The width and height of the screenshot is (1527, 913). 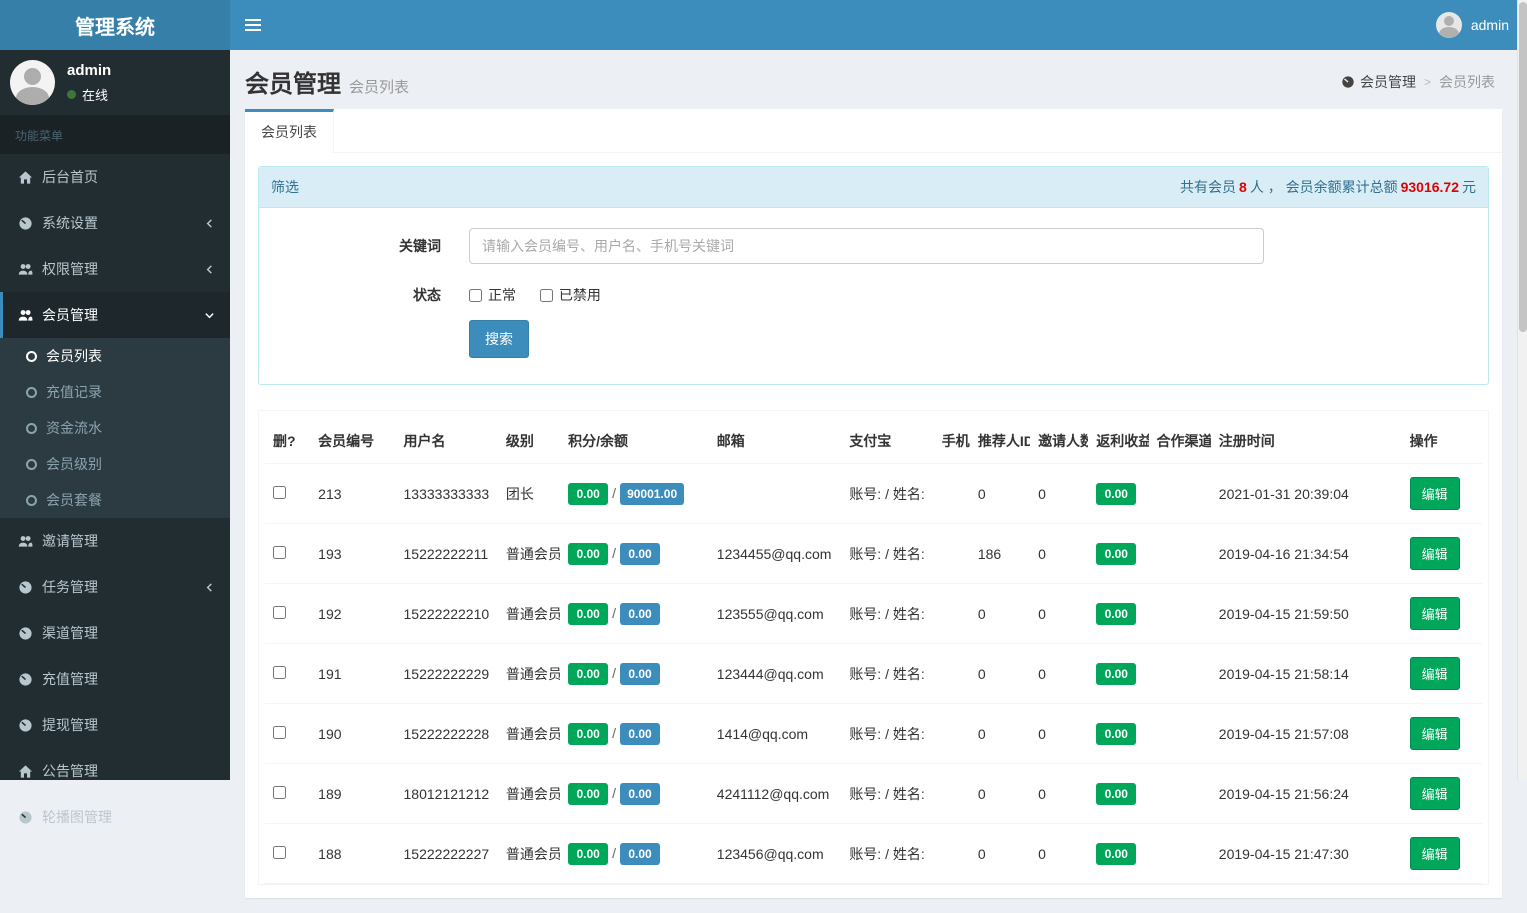 I want to click on member-id-cell: 193, so click(x=352, y=554).